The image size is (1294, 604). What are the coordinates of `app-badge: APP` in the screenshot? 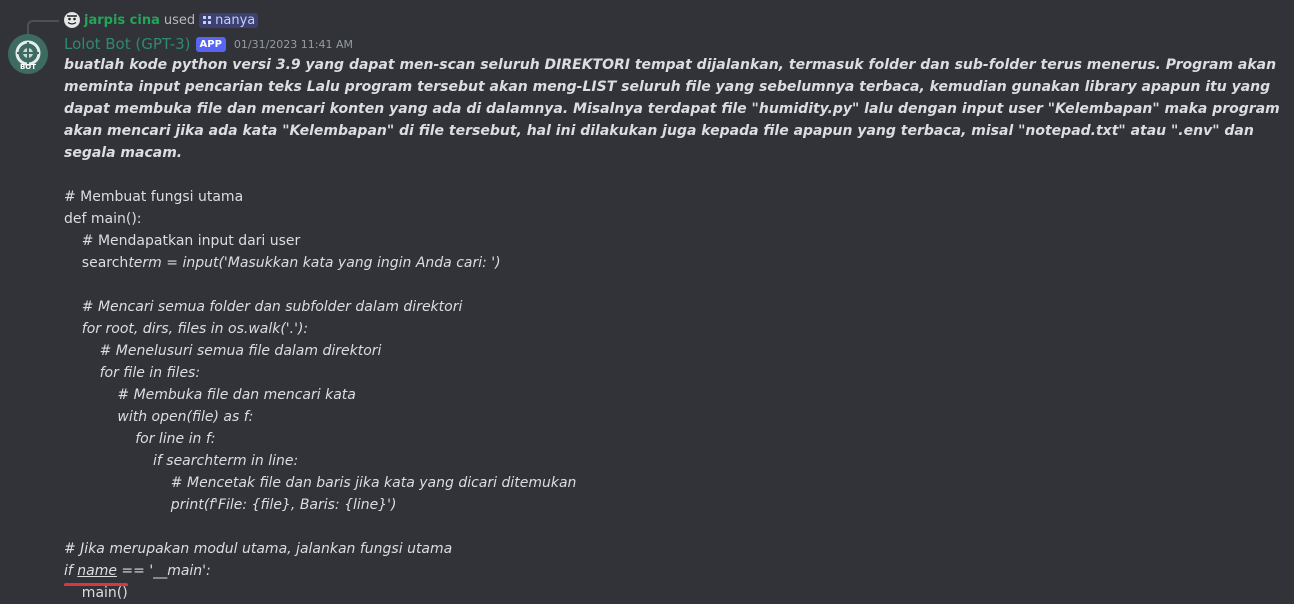 It's located at (210, 44).